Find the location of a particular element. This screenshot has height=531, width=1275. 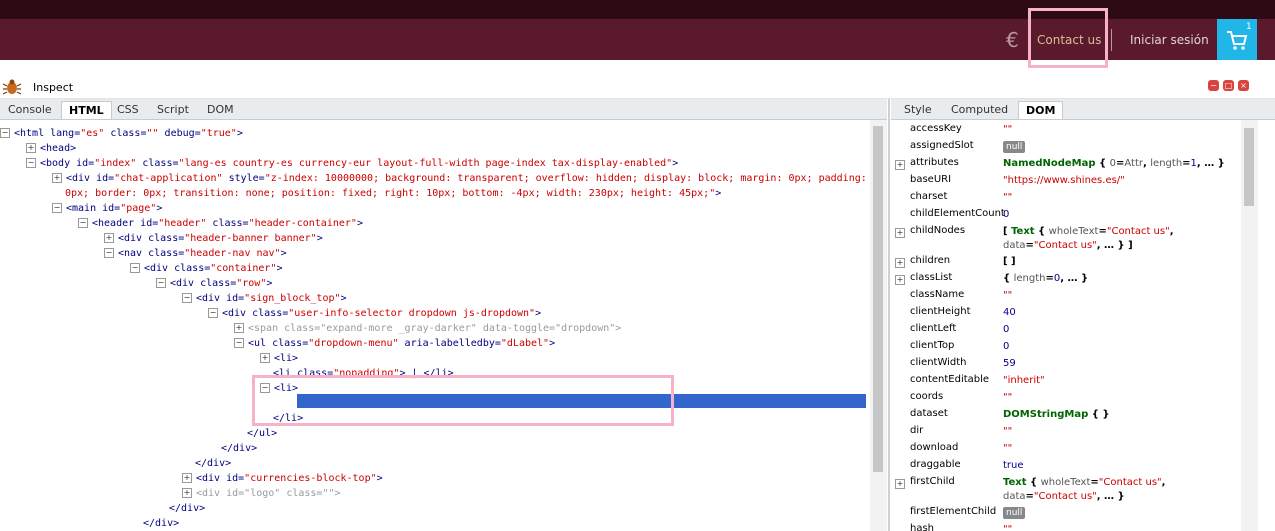

cart-button: 1 is located at coordinates (1237, 39).